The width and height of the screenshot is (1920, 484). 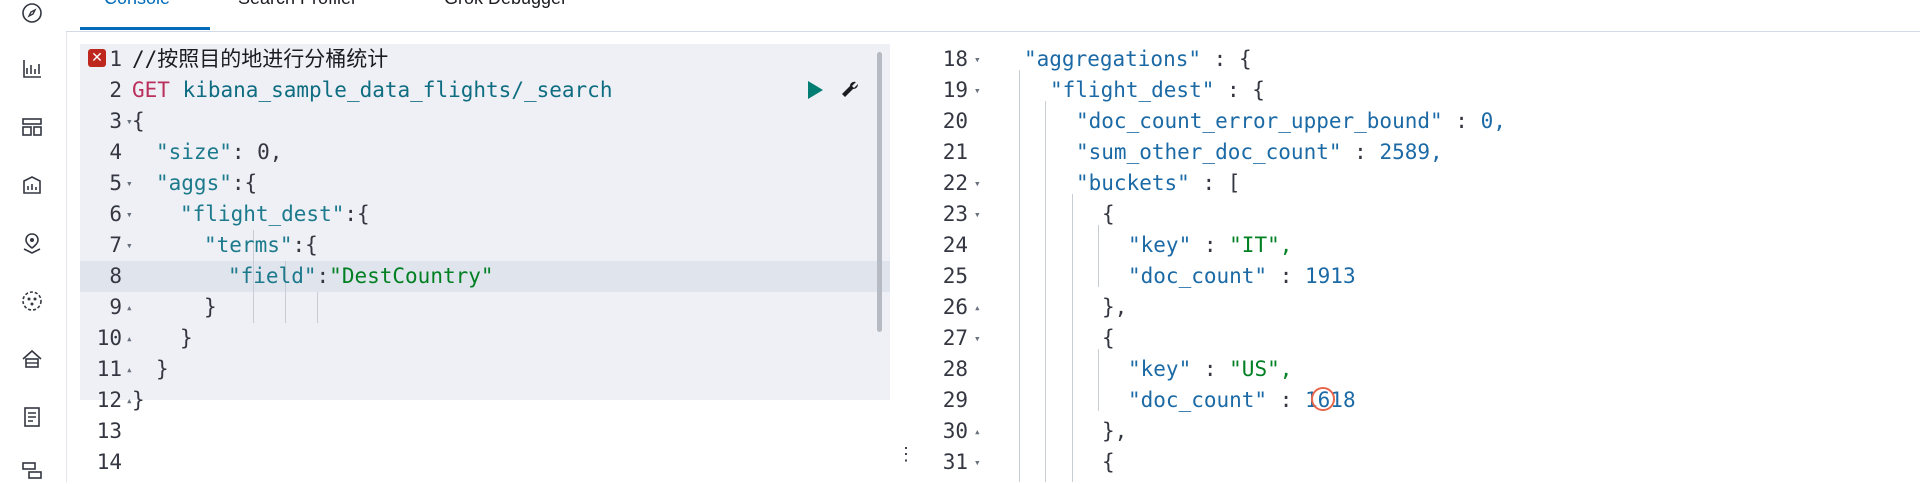 I want to click on line-number: 11, so click(x=109, y=369).